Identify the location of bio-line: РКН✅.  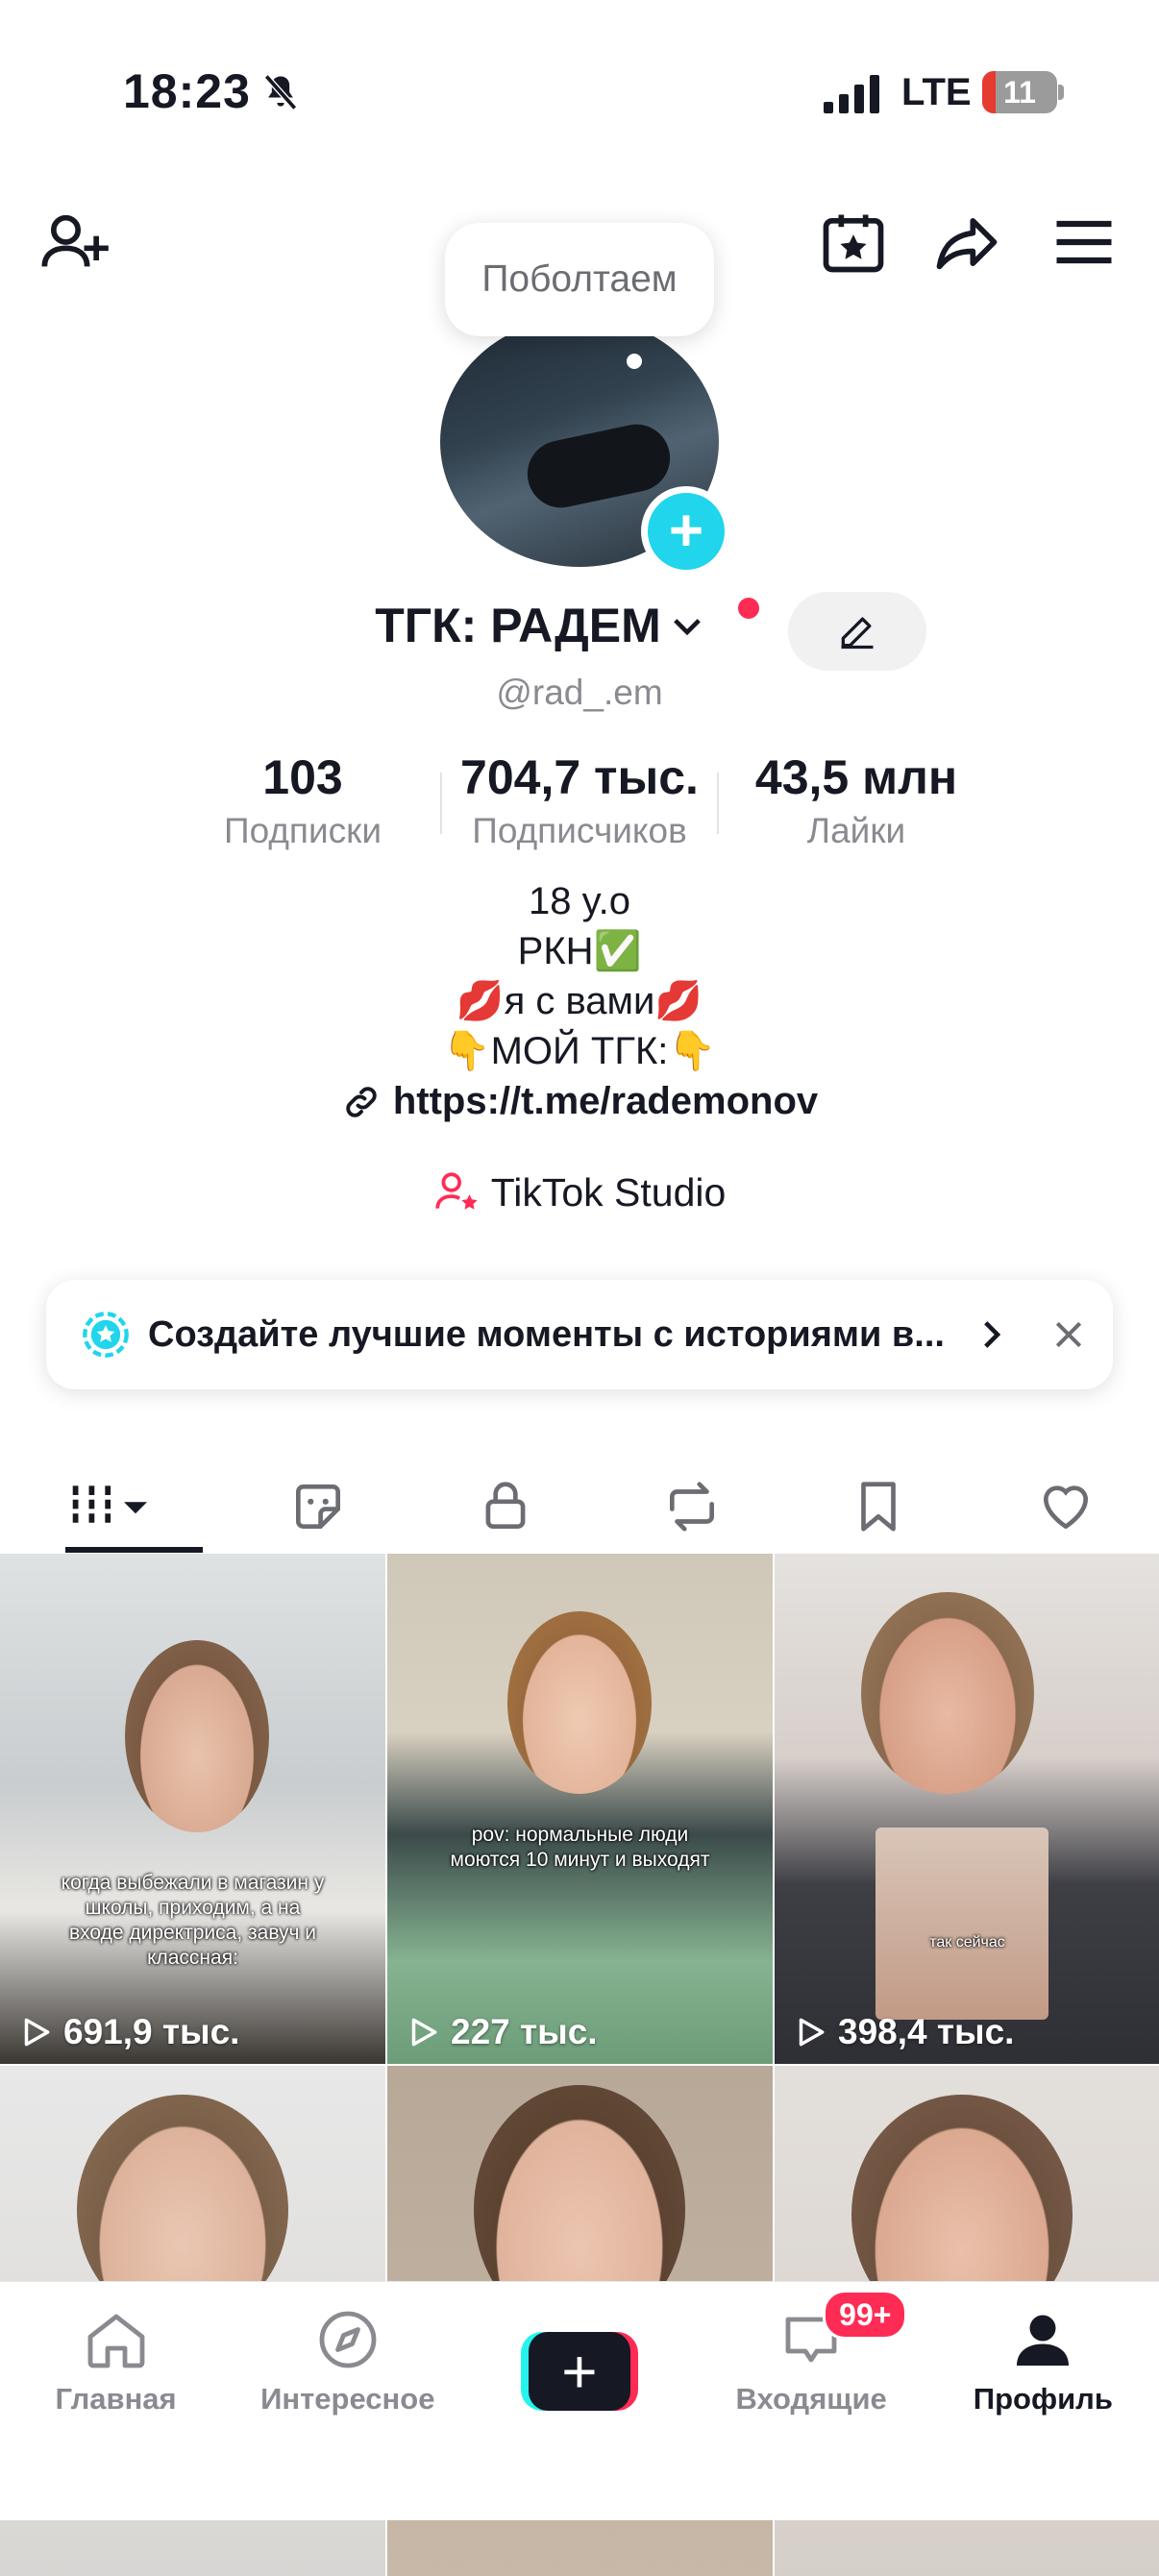
(579, 951).